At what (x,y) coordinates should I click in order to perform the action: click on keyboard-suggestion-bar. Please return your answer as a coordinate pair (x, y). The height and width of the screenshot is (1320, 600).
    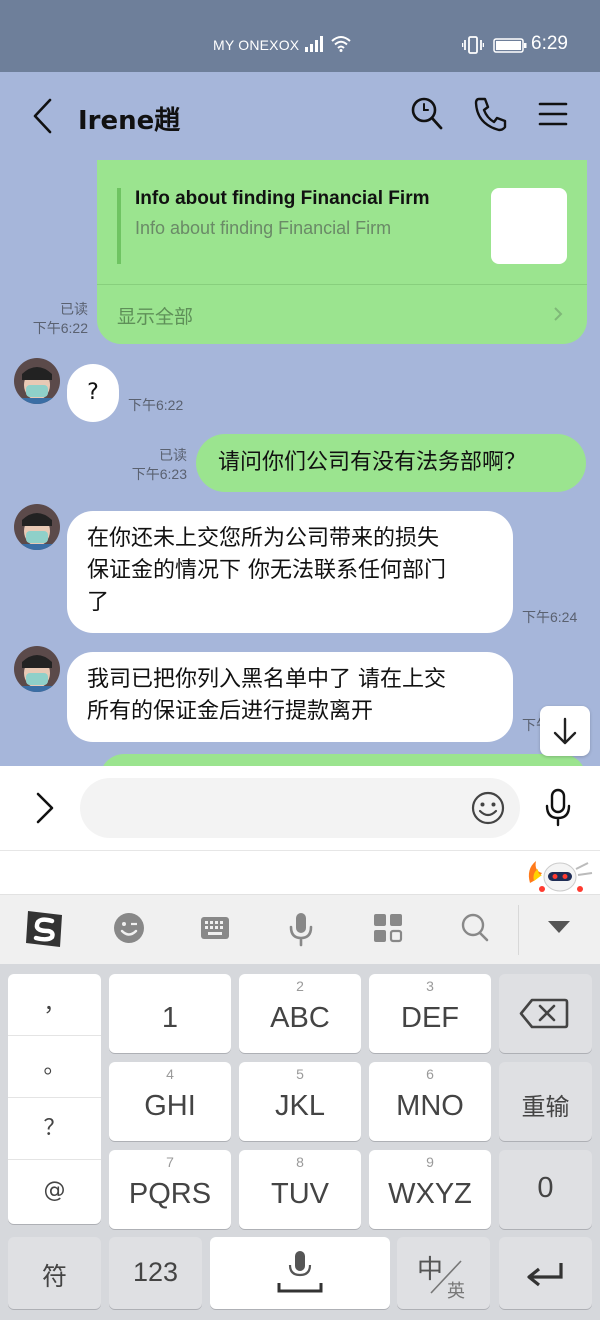
    Looking at the image, I should click on (300, 872).